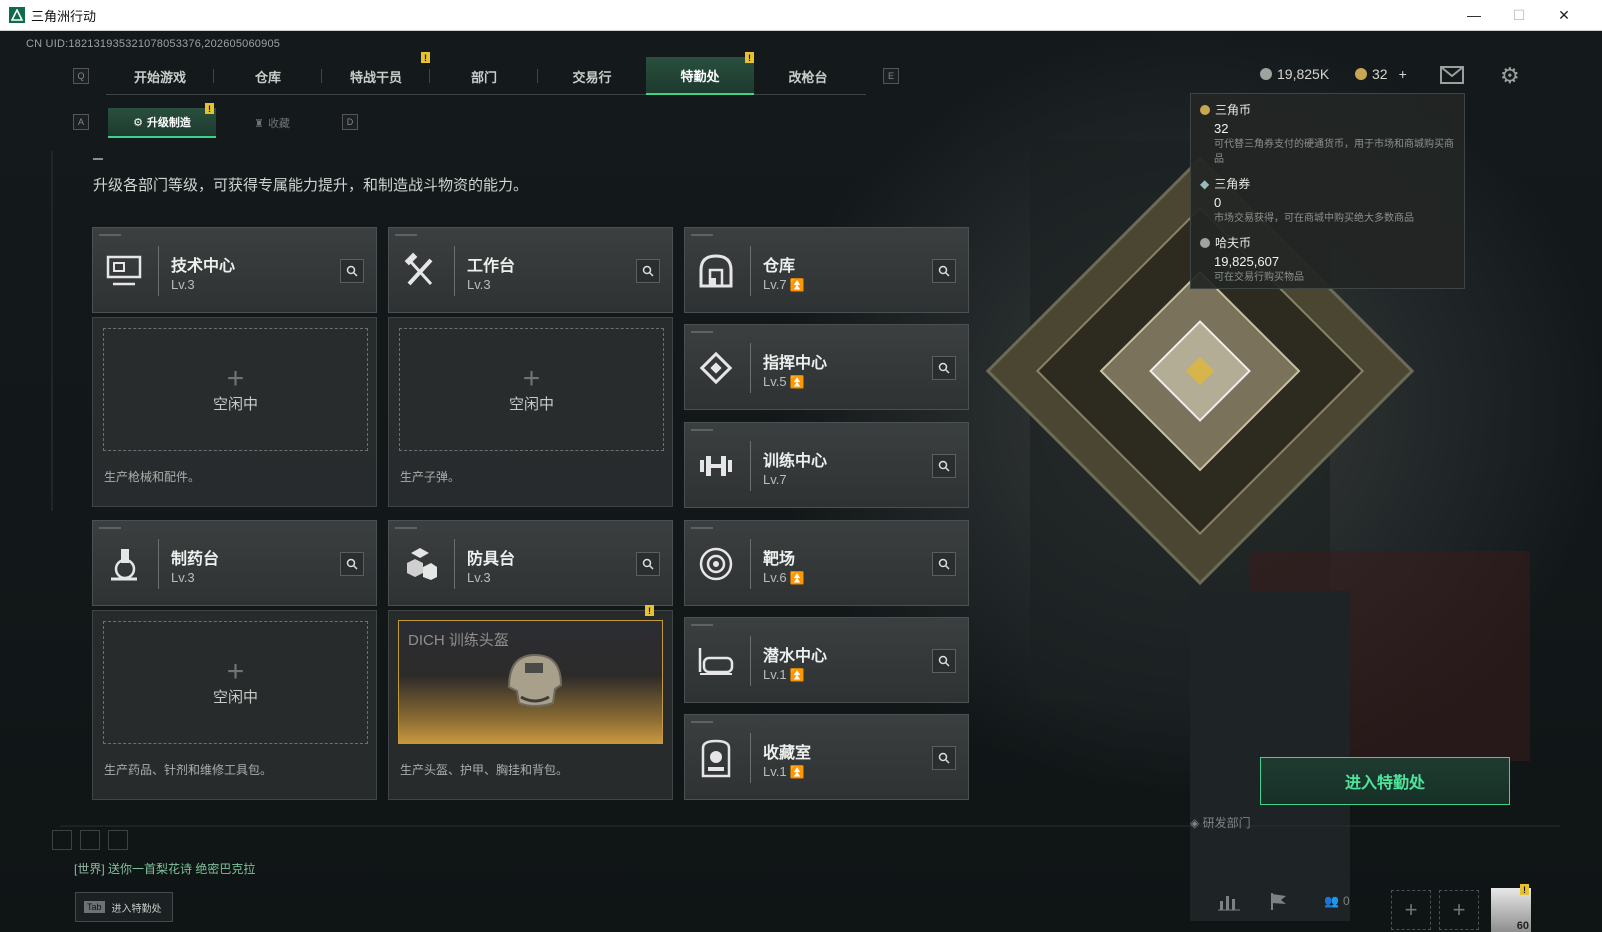  Describe the element at coordinates (779, 559) in the screenshot. I see `department-name: 靶场` at that location.